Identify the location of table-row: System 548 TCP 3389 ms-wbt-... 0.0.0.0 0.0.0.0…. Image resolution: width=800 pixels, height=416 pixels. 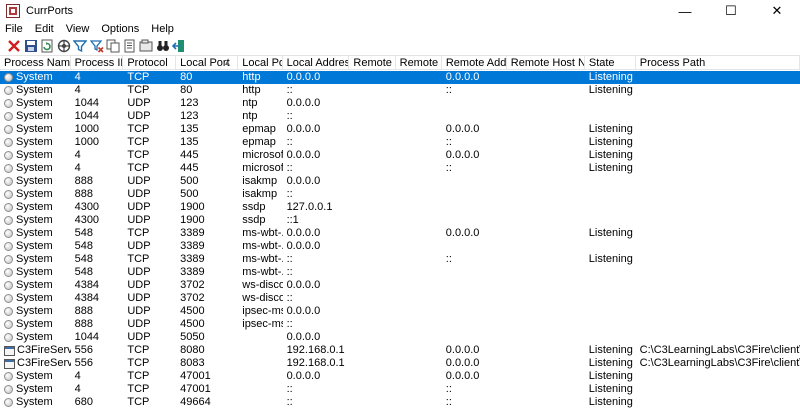
(400, 233).